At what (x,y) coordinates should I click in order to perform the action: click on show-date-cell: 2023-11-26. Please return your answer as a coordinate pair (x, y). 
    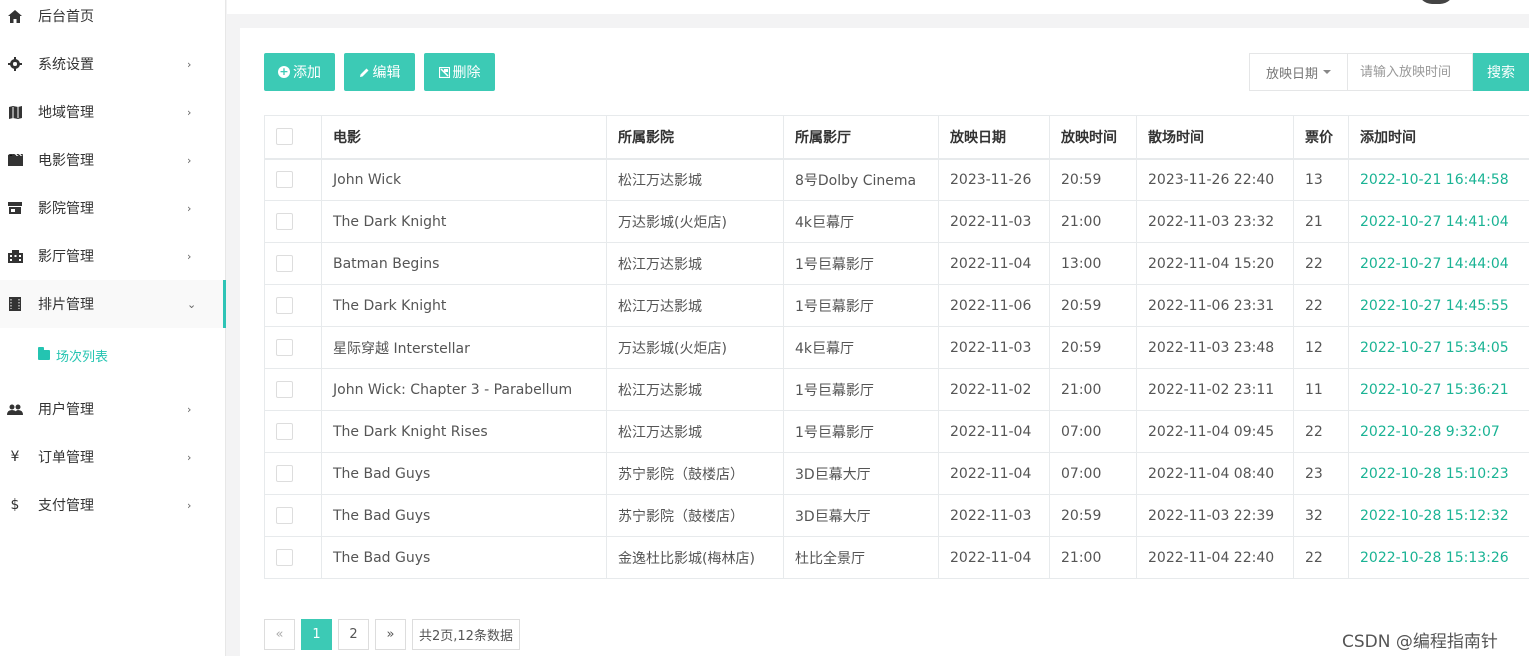
    Looking at the image, I should click on (994, 179).